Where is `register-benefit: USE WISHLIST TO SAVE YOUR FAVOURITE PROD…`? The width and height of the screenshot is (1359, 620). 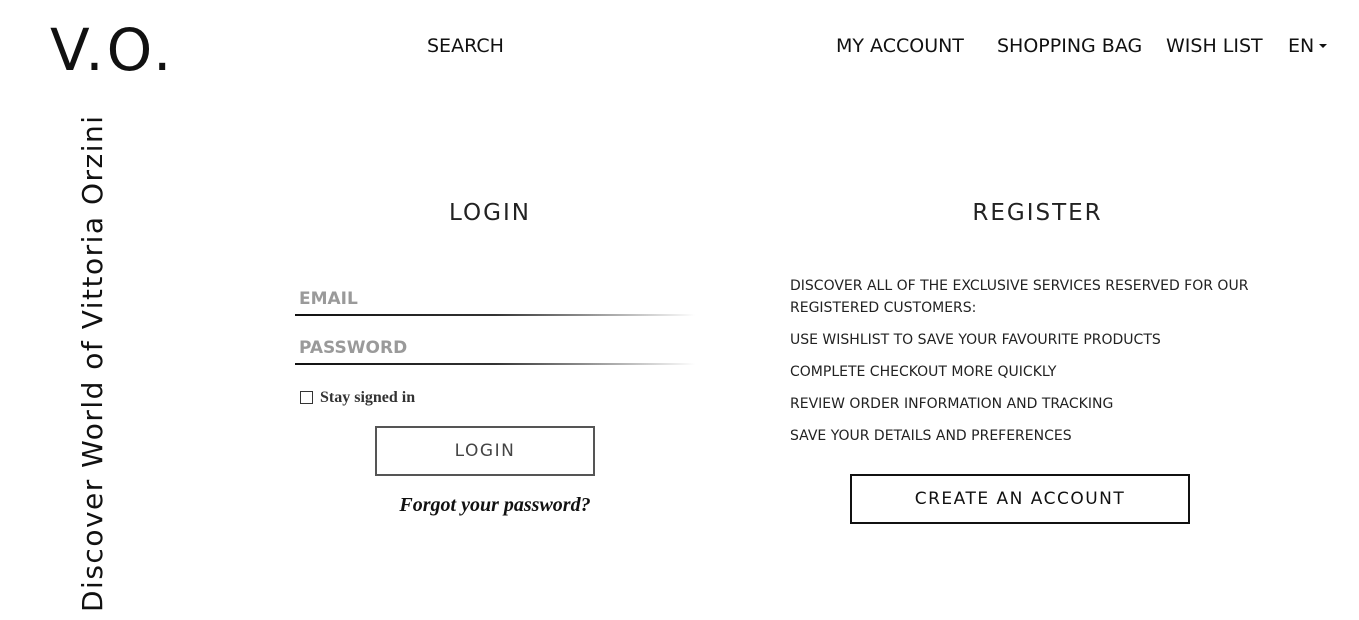 register-benefit: USE WISHLIST TO SAVE YOUR FAVOURITE PROD… is located at coordinates (975, 340).